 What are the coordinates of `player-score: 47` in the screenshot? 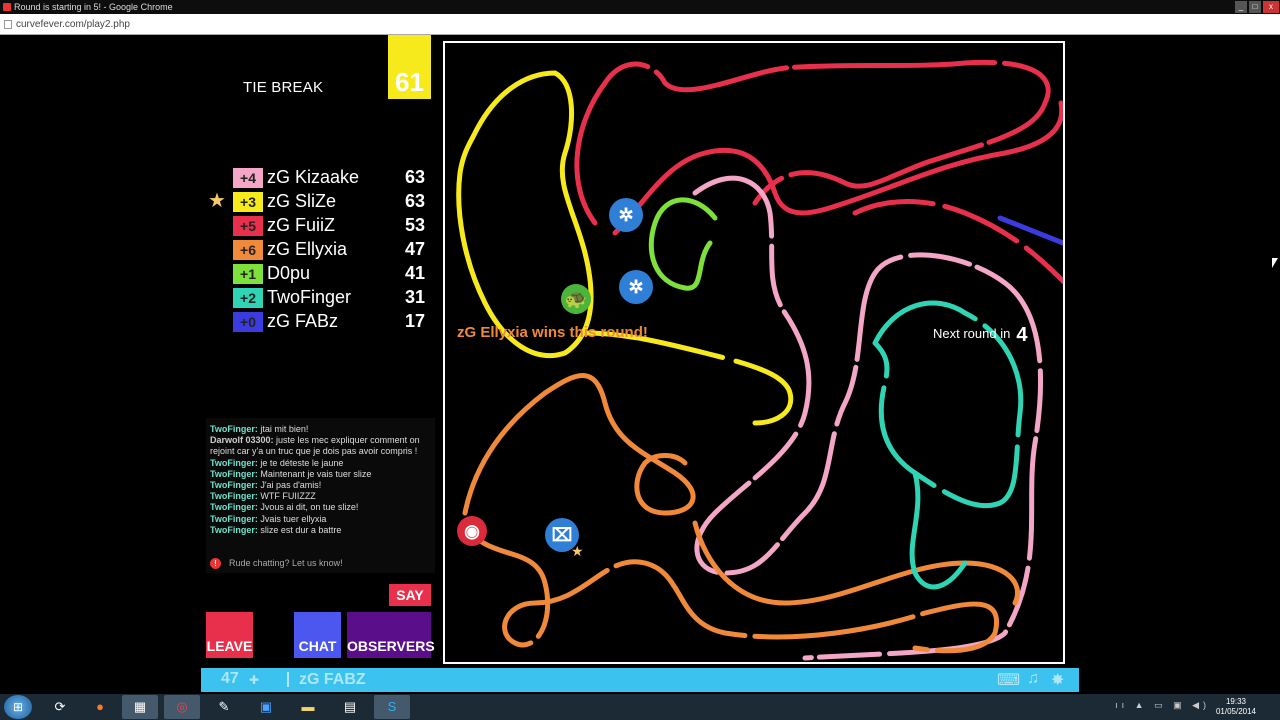 It's located at (414, 249).